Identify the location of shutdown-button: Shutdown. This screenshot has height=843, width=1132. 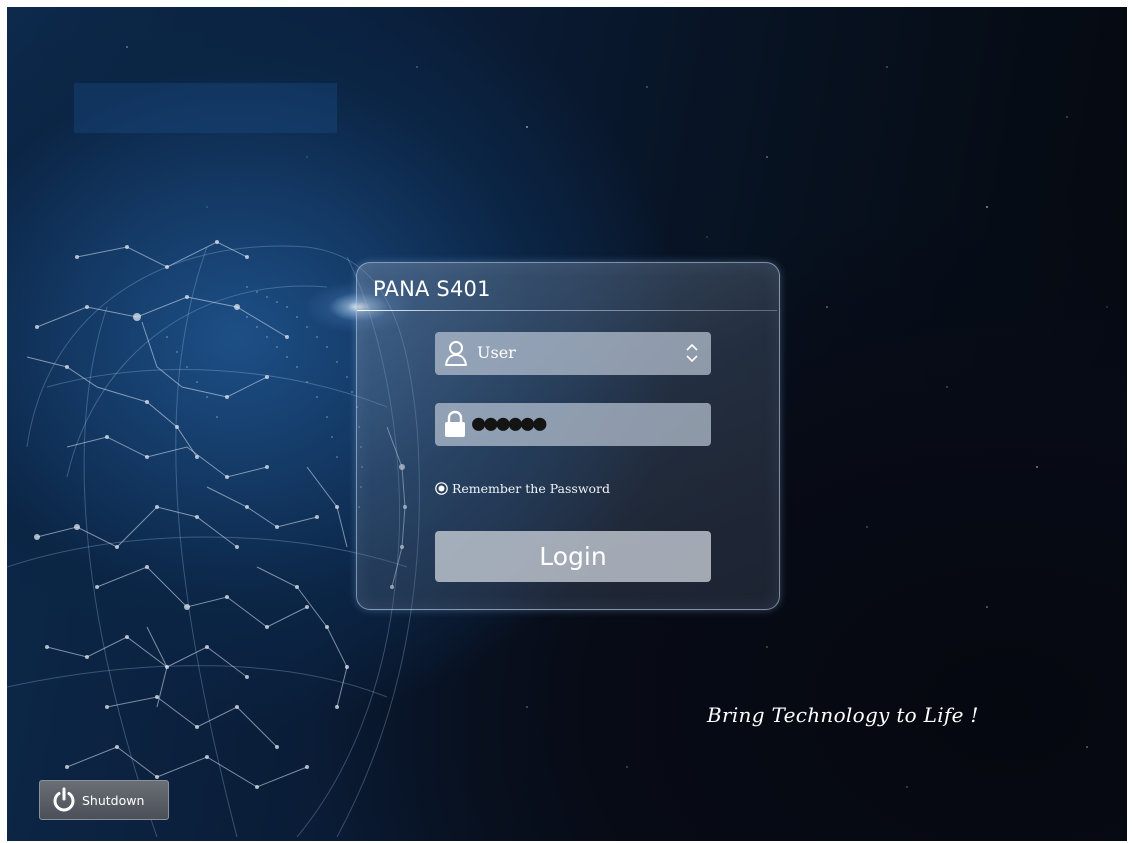
(104, 800).